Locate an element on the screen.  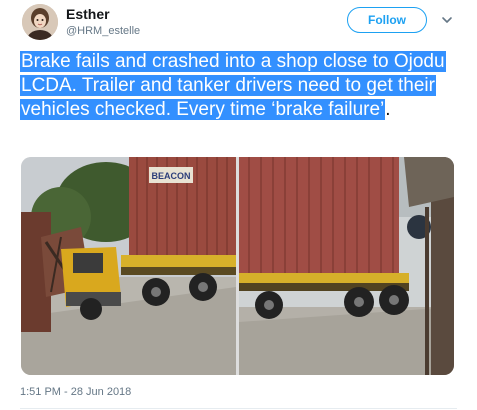
tweet-timestamp: 1:51 PM - 28 Jun 2018 is located at coordinates (75, 392).